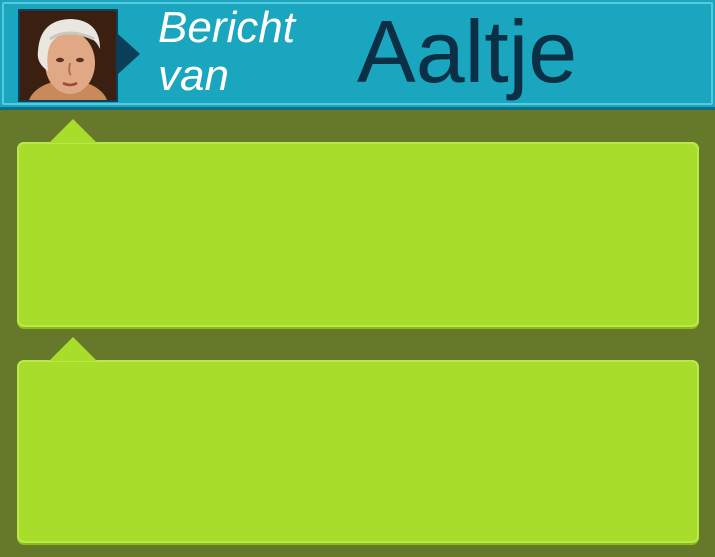 The height and width of the screenshot is (557, 715). I want to click on header-pointer-arrow, so click(129, 54).